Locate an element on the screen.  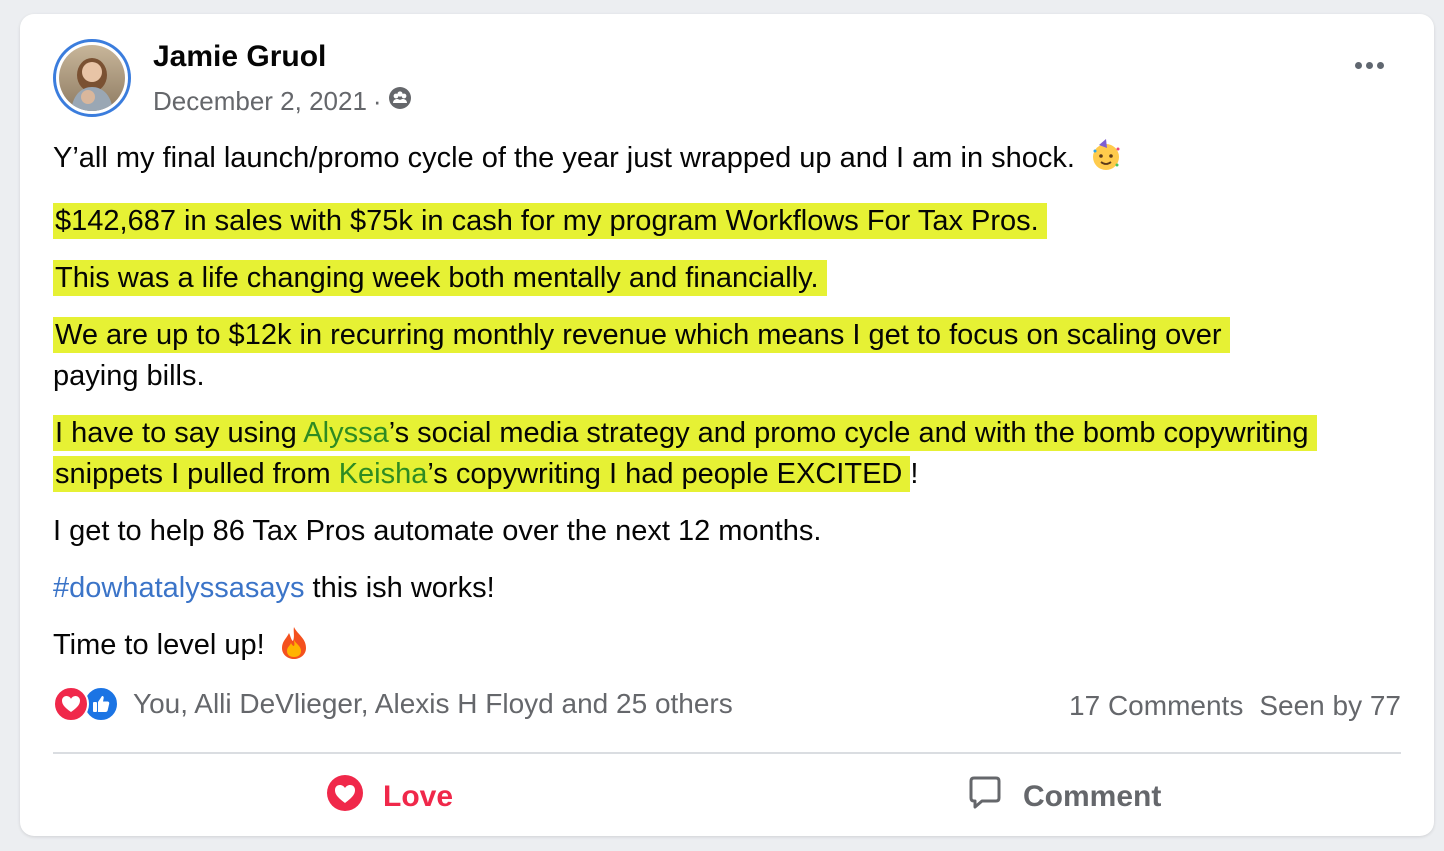
author-name: Jamie Gruol is located at coordinates (239, 57).